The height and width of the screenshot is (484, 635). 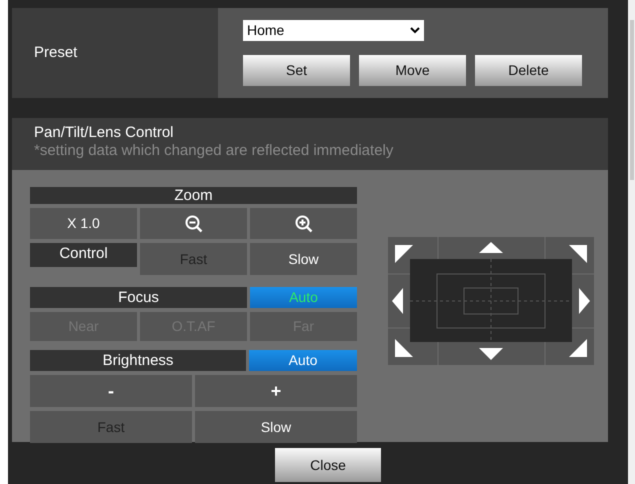 What do you see at coordinates (328, 465) in the screenshot?
I see `close-button: Close` at bounding box center [328, 465].